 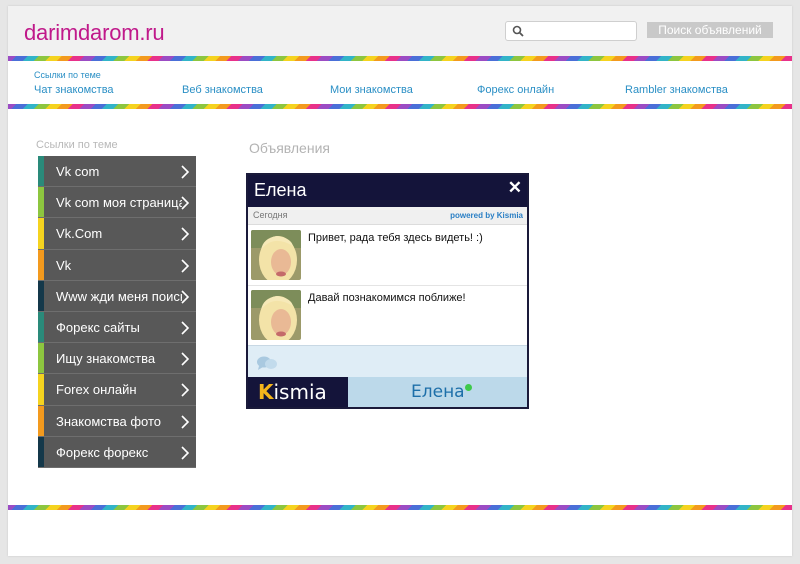 I want to click on sidebar-item-label: Ищу знакомства, so click(x=106, y=359).